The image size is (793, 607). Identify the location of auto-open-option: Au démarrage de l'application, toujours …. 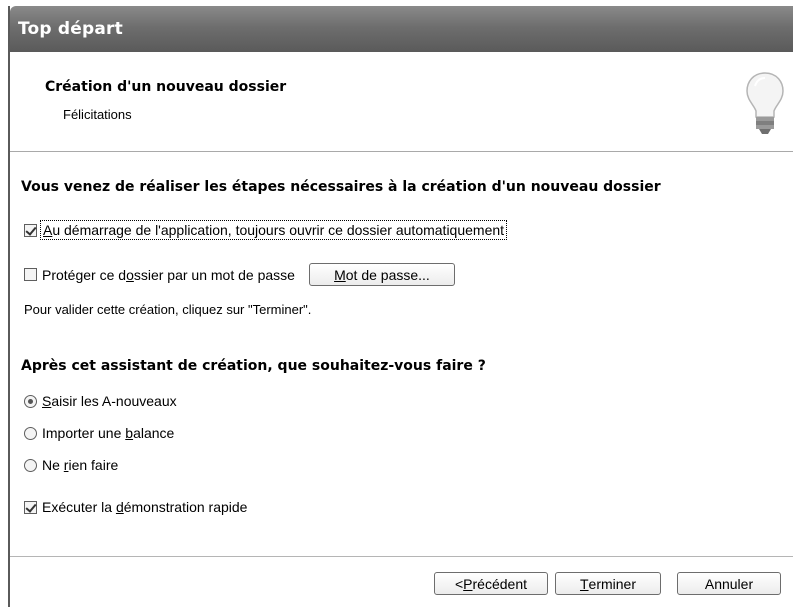
(266, 230).